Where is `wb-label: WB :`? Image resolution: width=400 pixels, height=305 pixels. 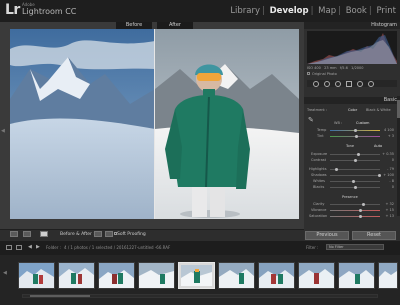 wb-label: WB : is located at coordinates (338, 123).